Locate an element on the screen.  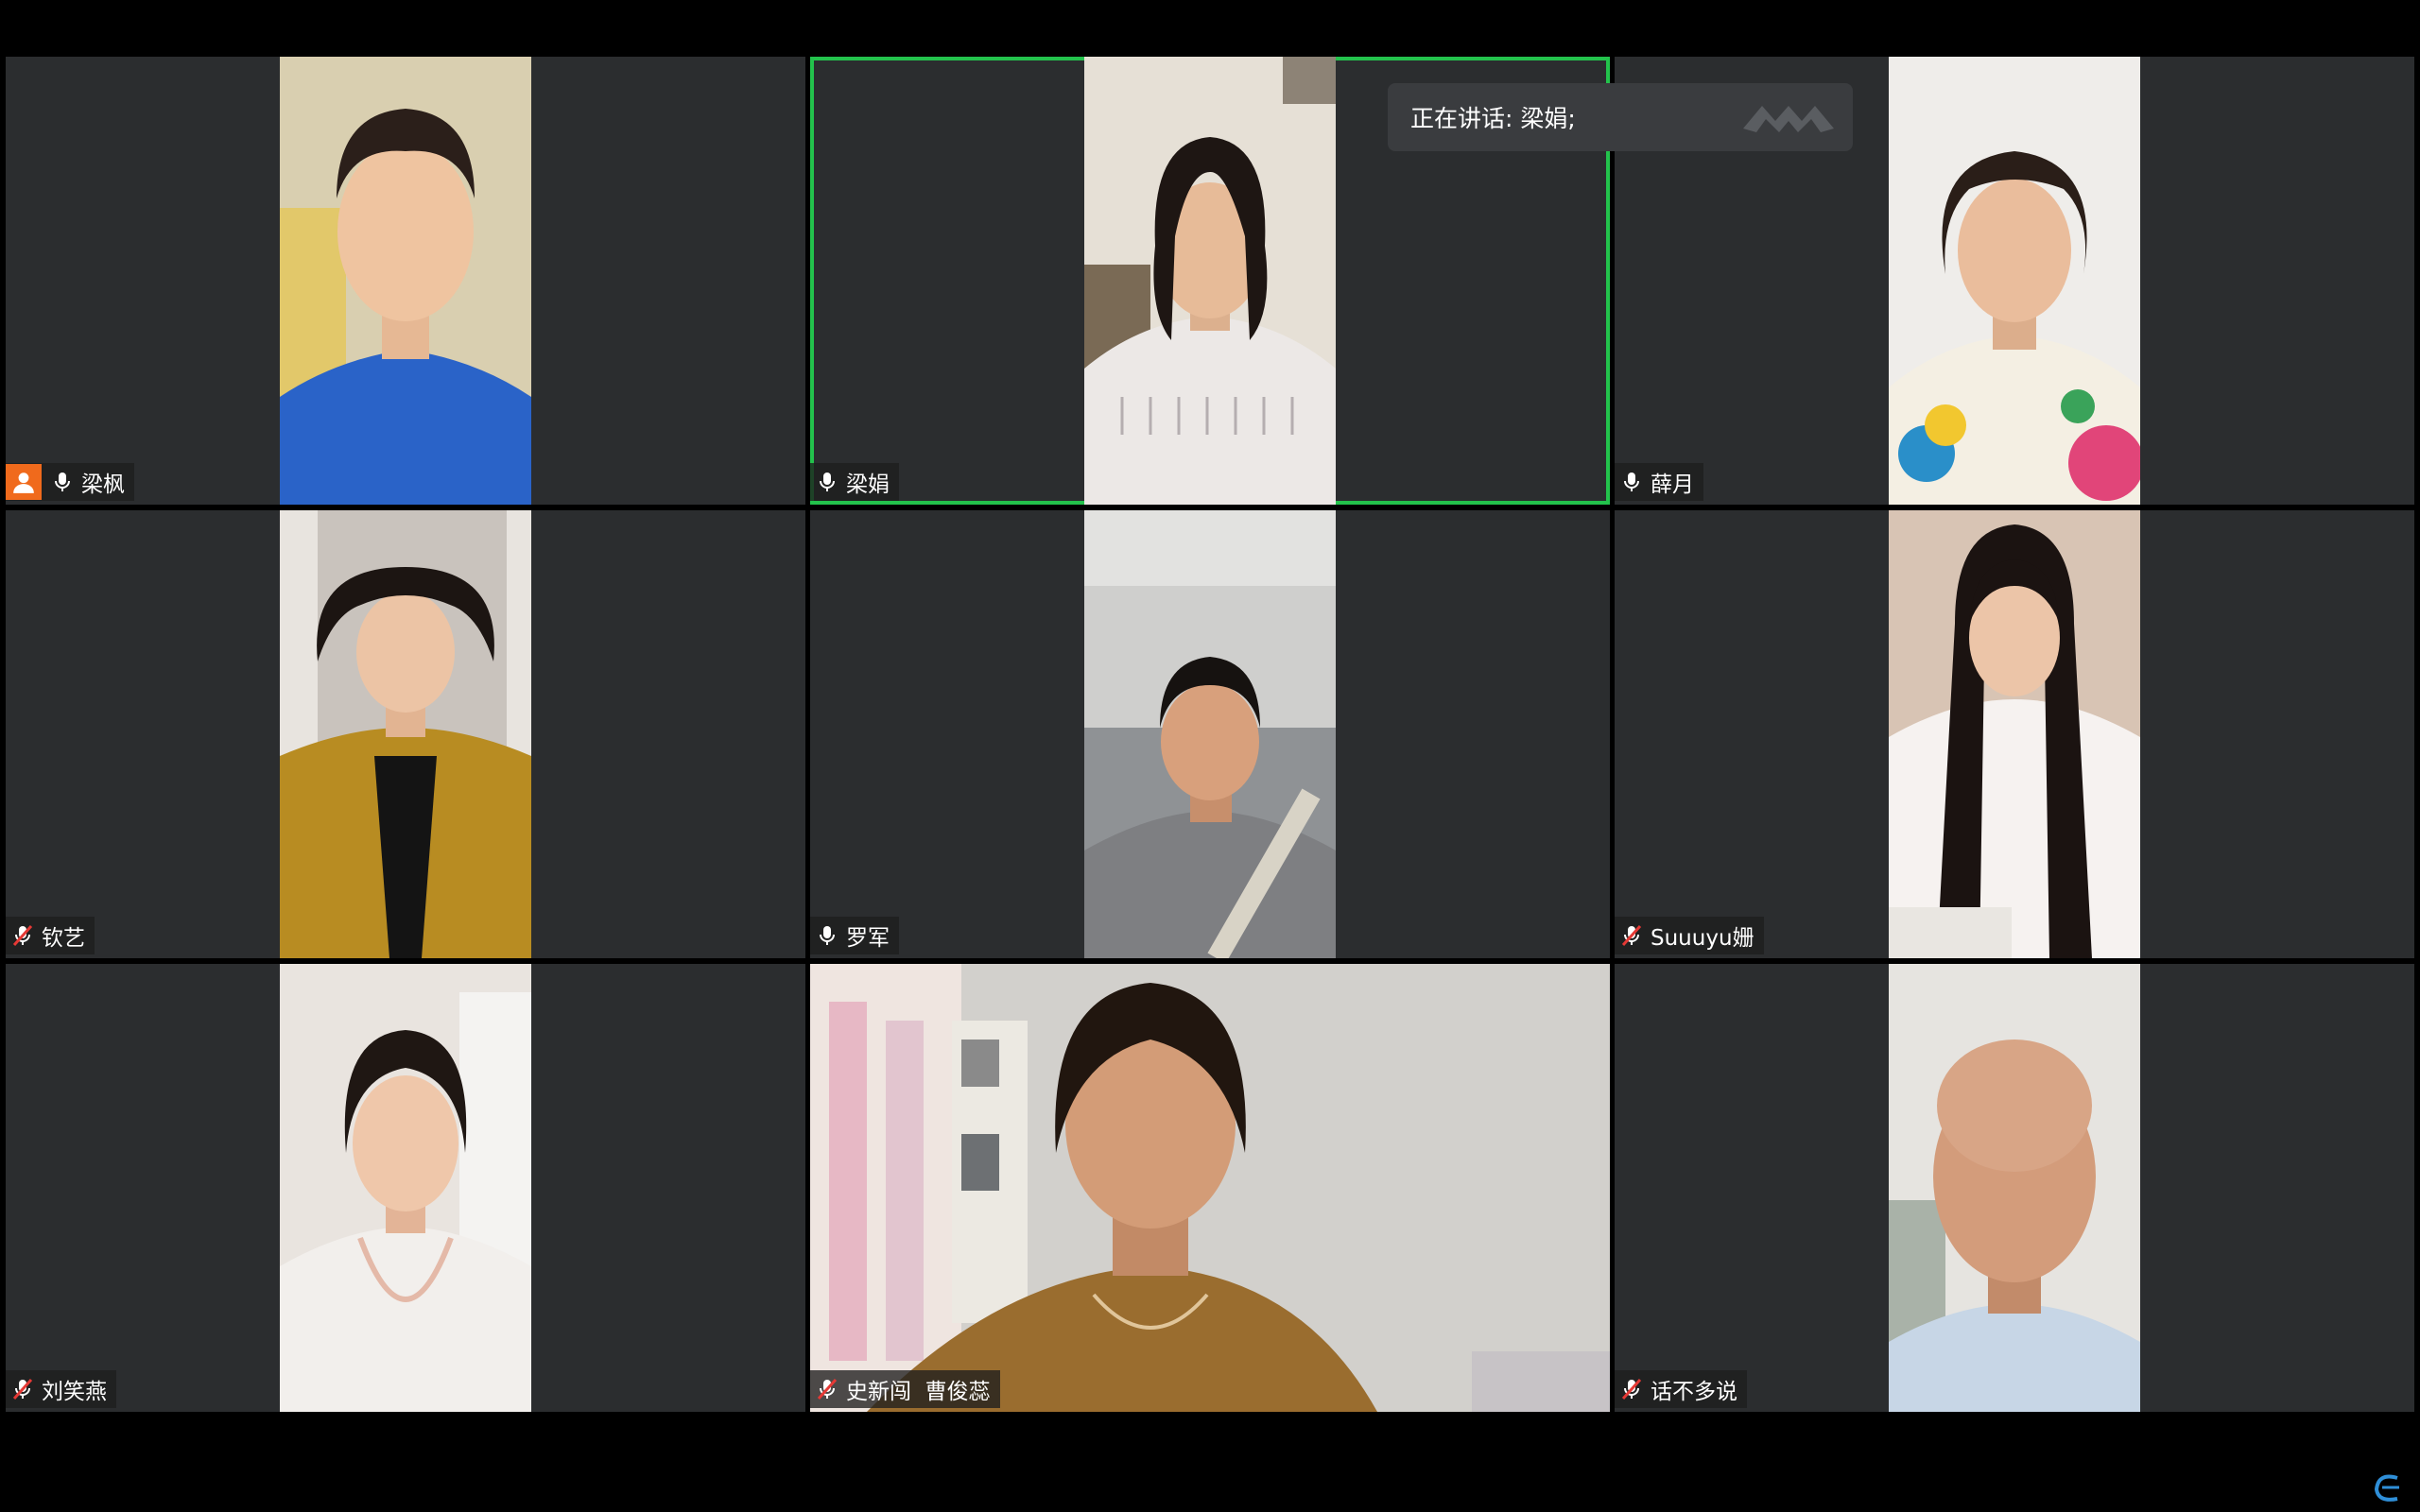
participant-name: 罗军 is located at coordinates (868, 938).